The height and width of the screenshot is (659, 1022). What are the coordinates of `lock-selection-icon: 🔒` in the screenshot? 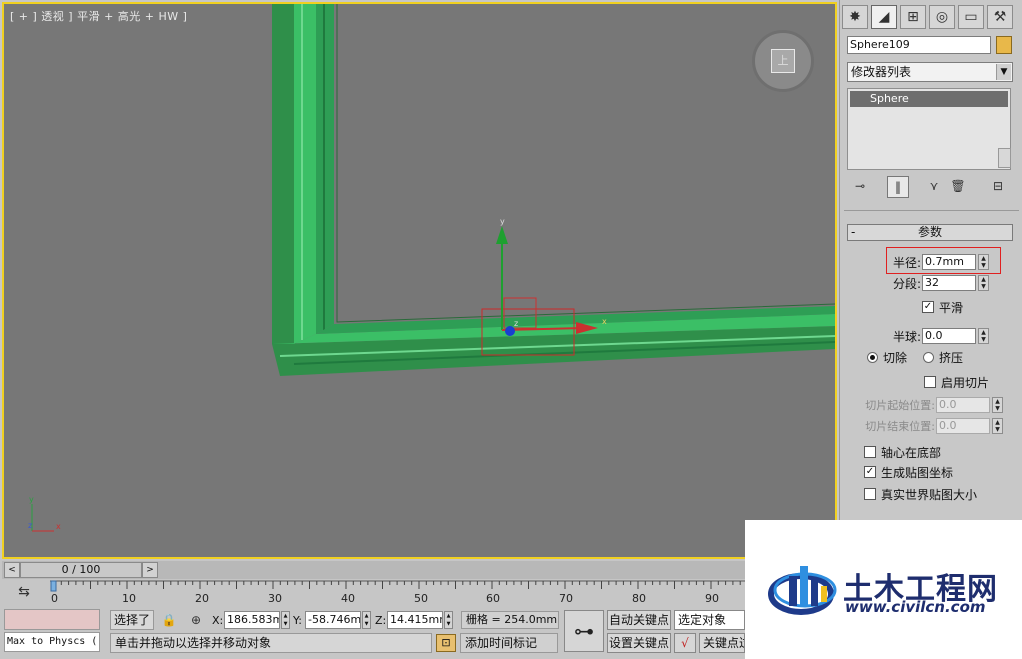 It's located at (169, 621).